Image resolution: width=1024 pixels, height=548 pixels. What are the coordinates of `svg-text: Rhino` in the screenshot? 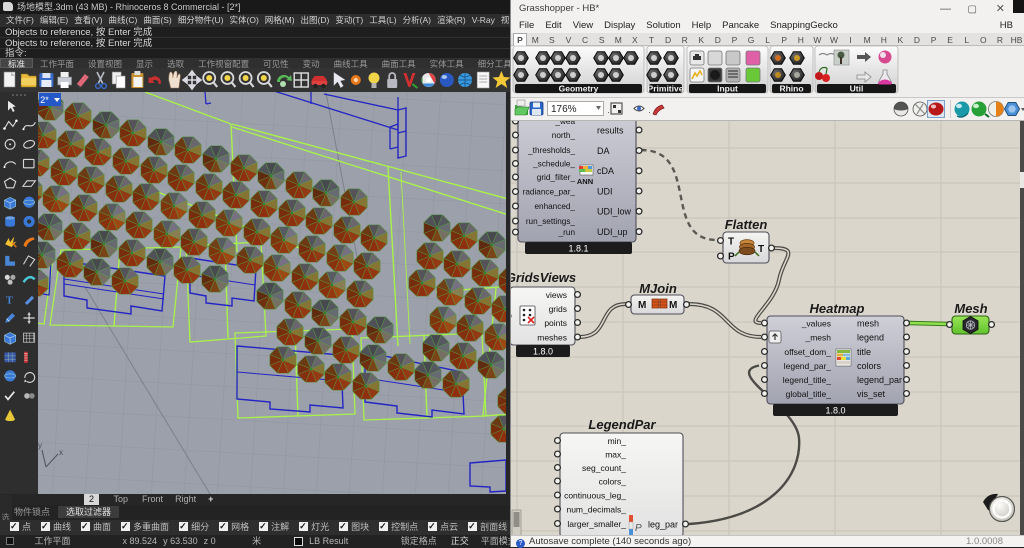 It's located at (791, 89).